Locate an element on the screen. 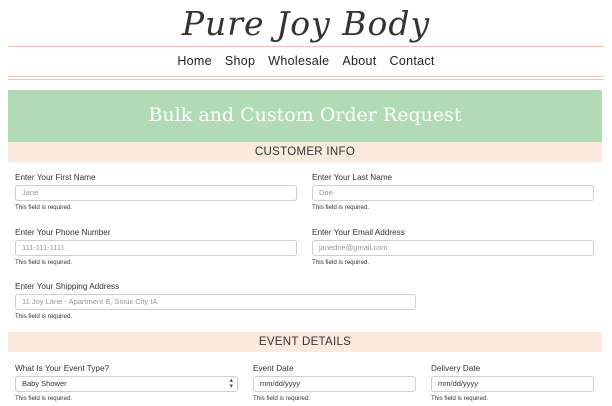 The height and width of the screenshot is (406, 612). delivery-date-input: mm/dd/yyyy is located at coordinates (512, 384).